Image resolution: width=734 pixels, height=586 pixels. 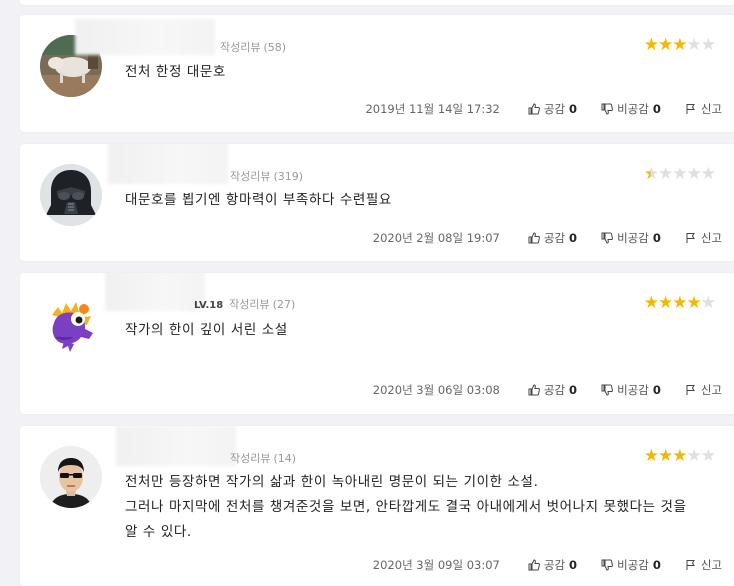 I want to click on purple-dragon-avatar-icon, so click(x=71, y=324).